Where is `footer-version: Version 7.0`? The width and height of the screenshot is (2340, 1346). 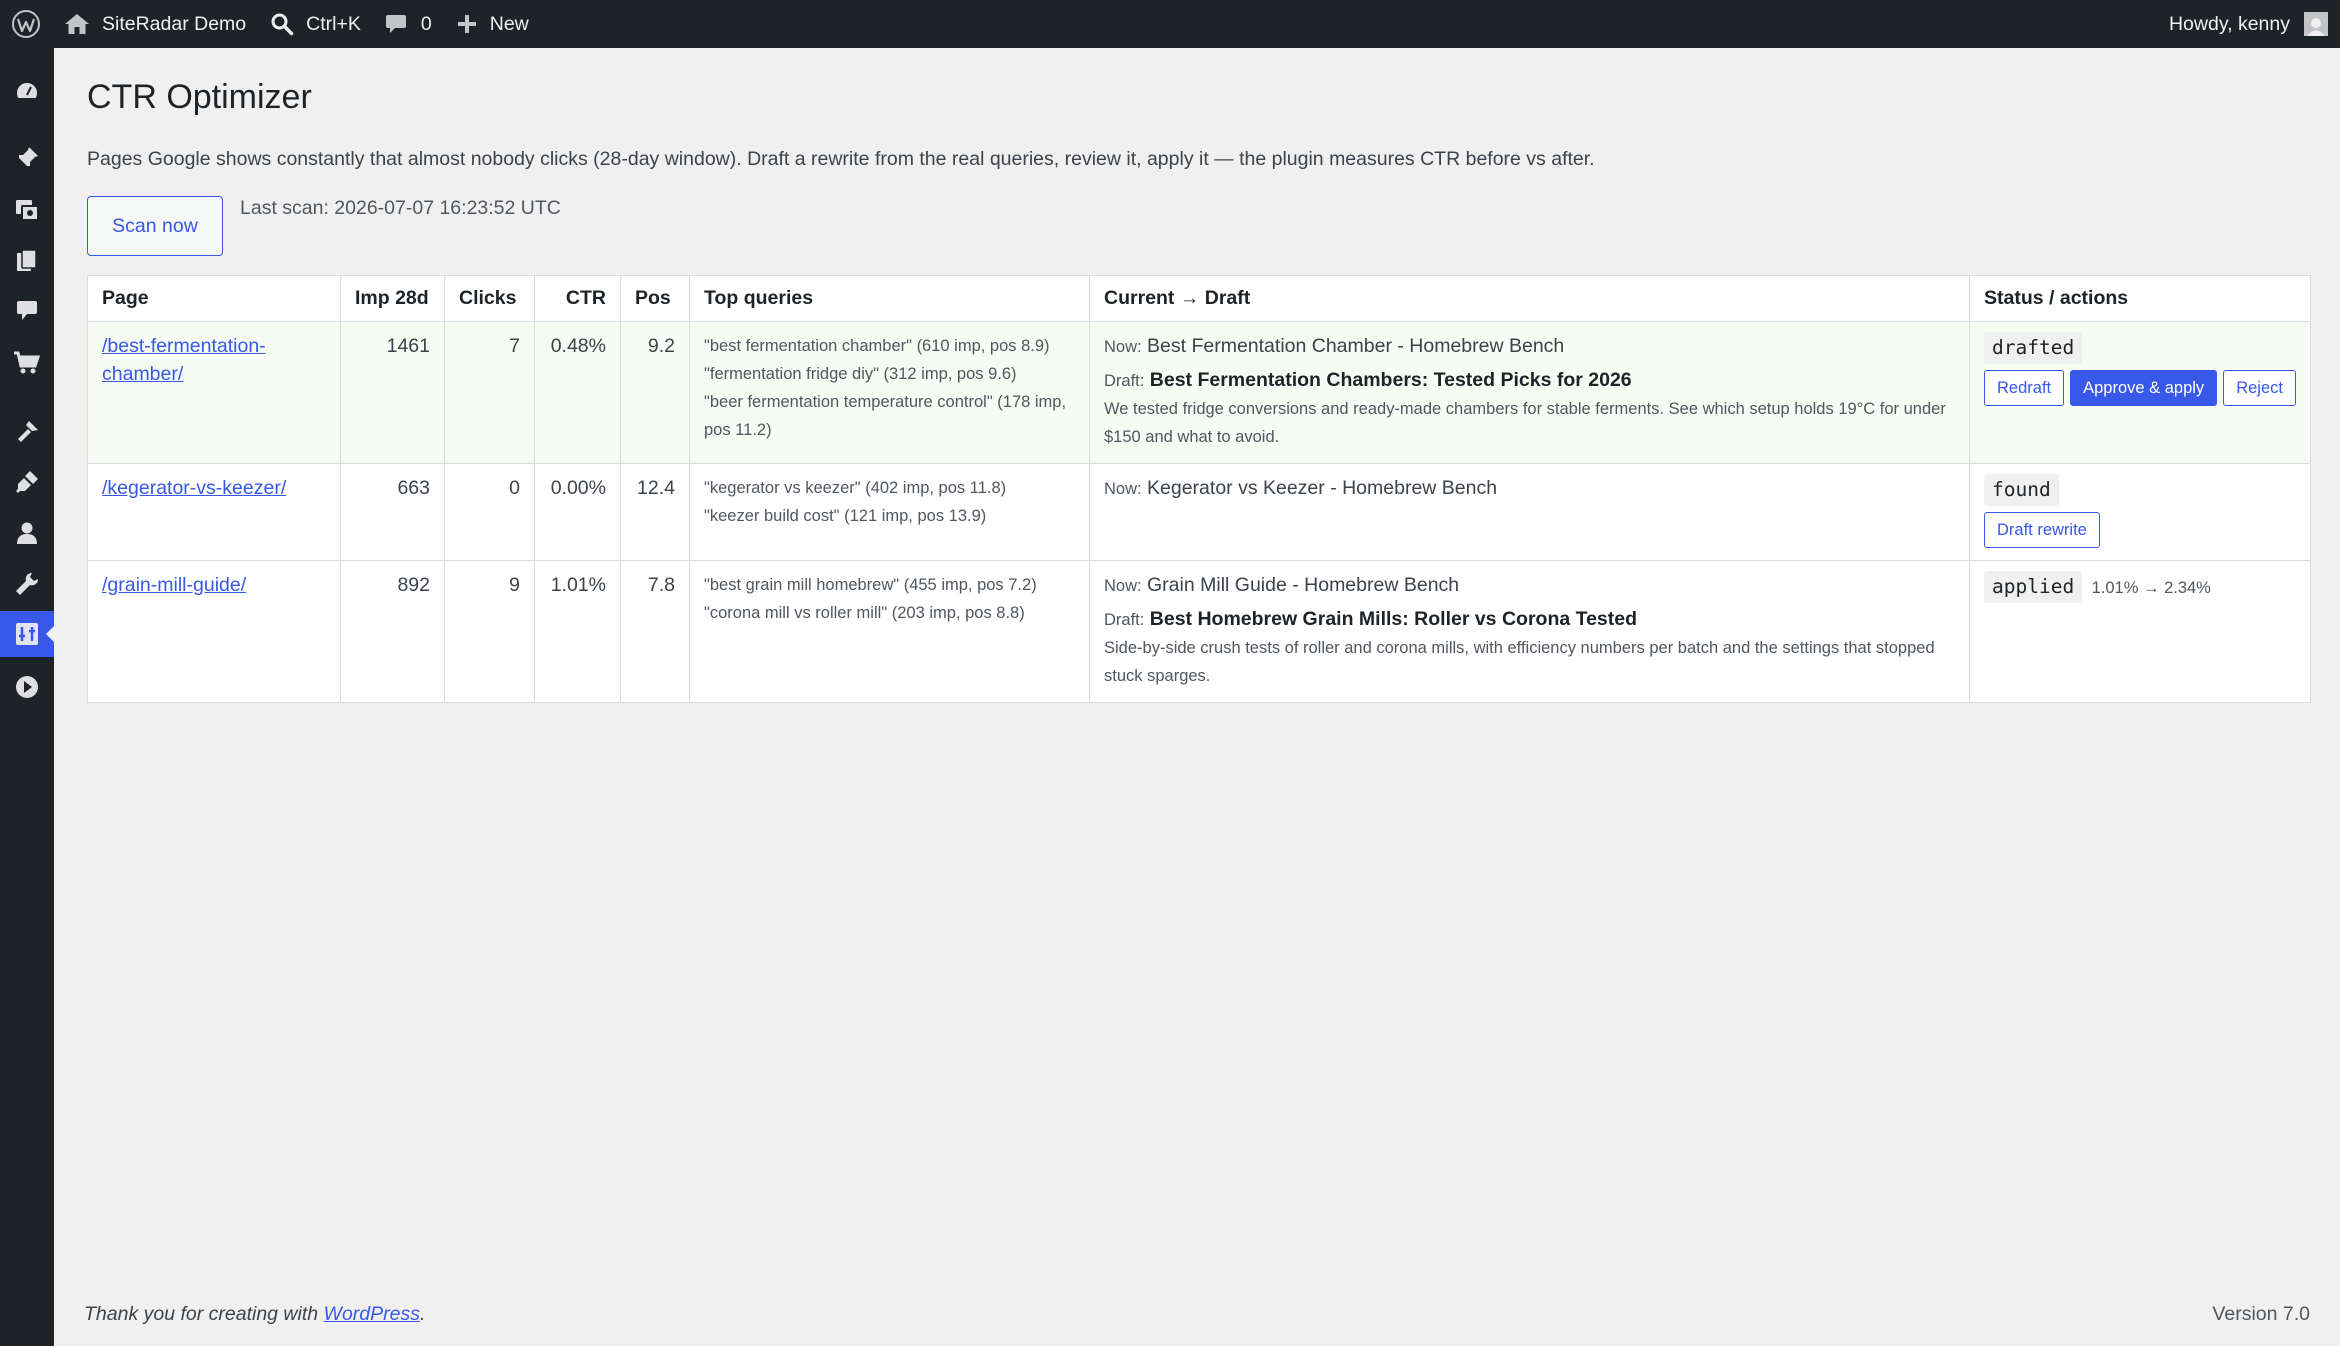 footer-version: Version 7.0 is located at coordinates (2261, 1314).